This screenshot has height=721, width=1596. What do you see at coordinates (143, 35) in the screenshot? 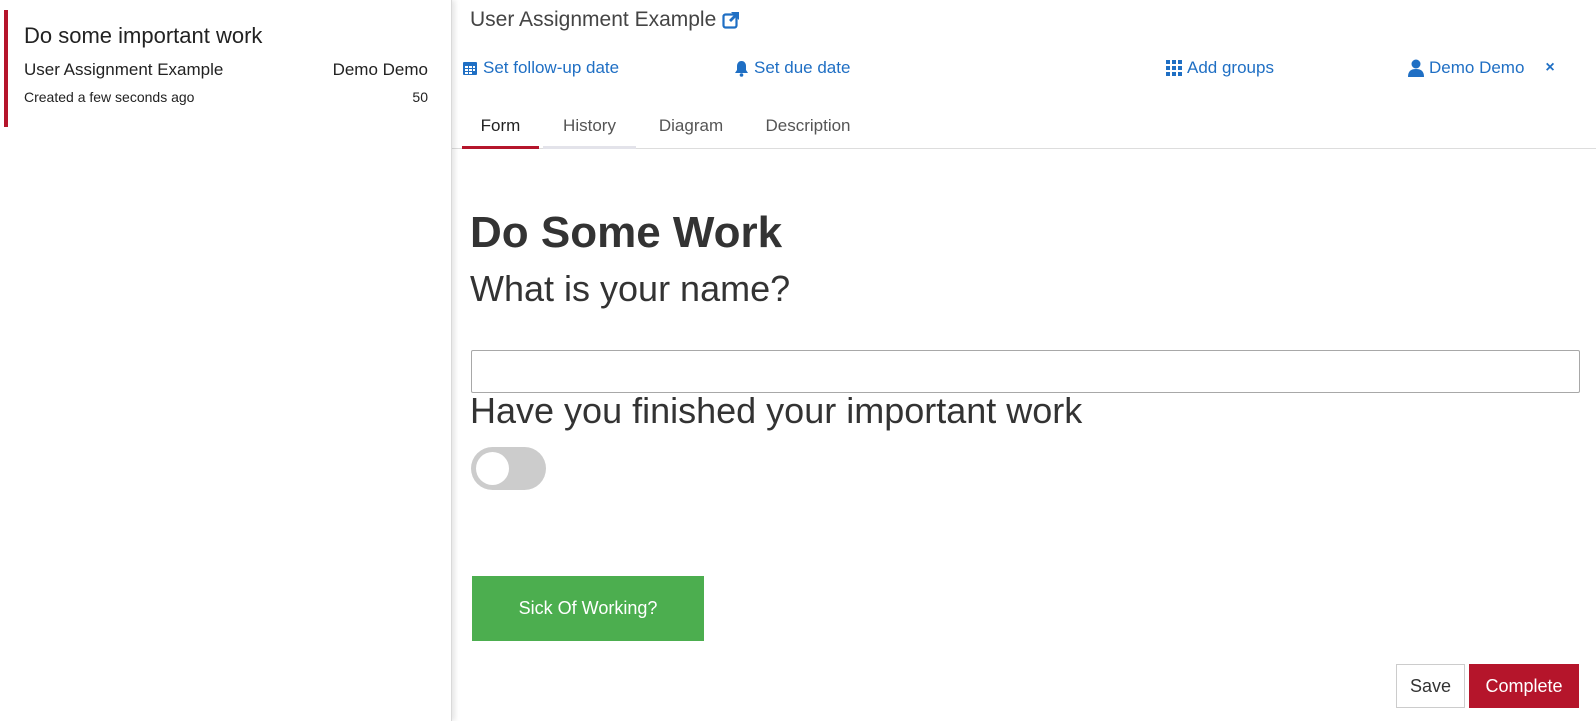
I see `task-name: Do some important work` at bounding box center [143, 35].